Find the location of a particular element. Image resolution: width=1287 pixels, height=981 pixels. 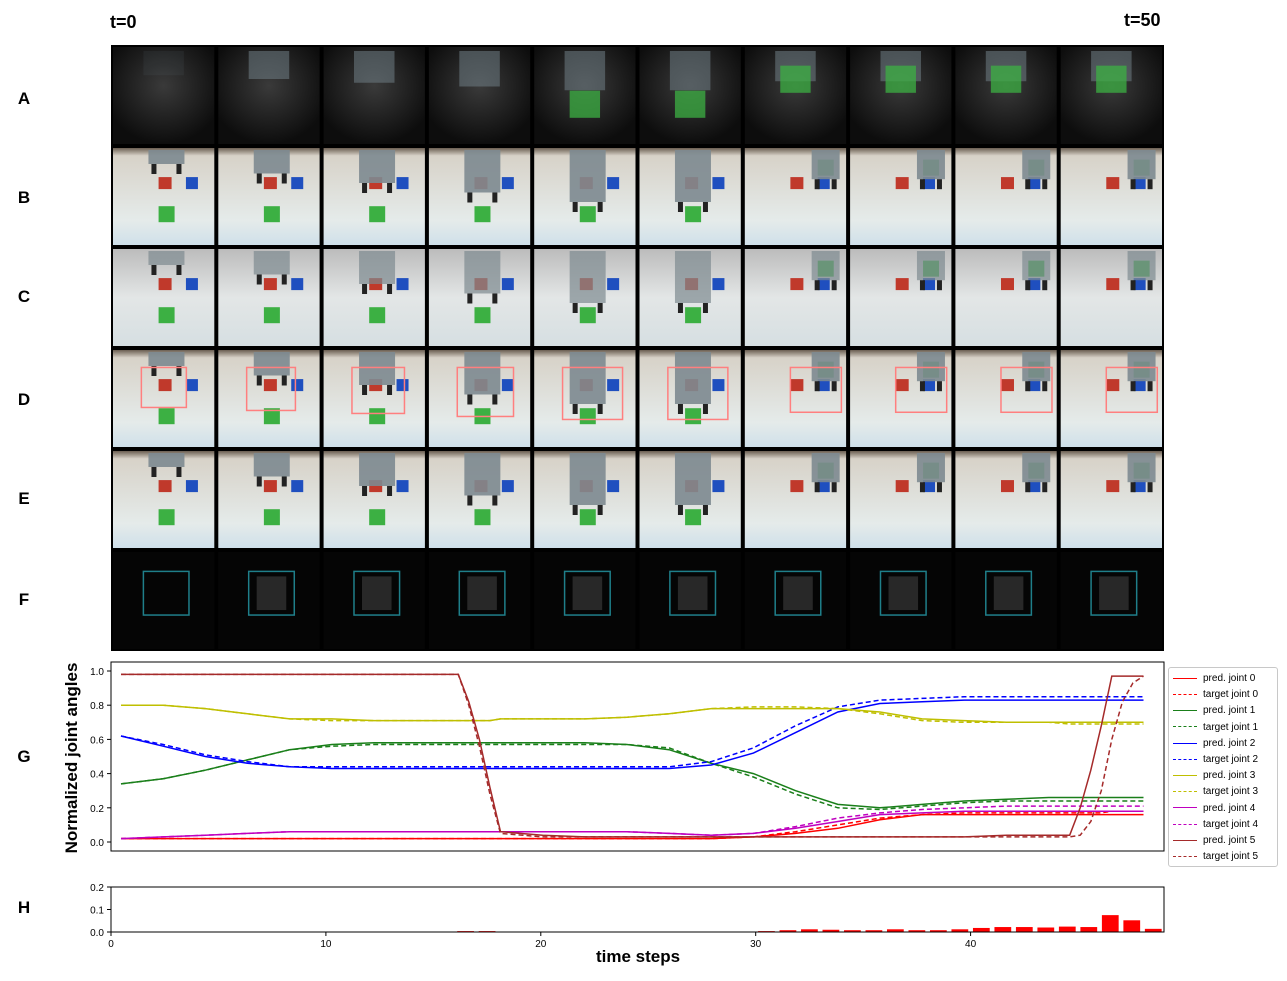

legend-entry: pred. joint 2 is located at coordinates (1214, 744).